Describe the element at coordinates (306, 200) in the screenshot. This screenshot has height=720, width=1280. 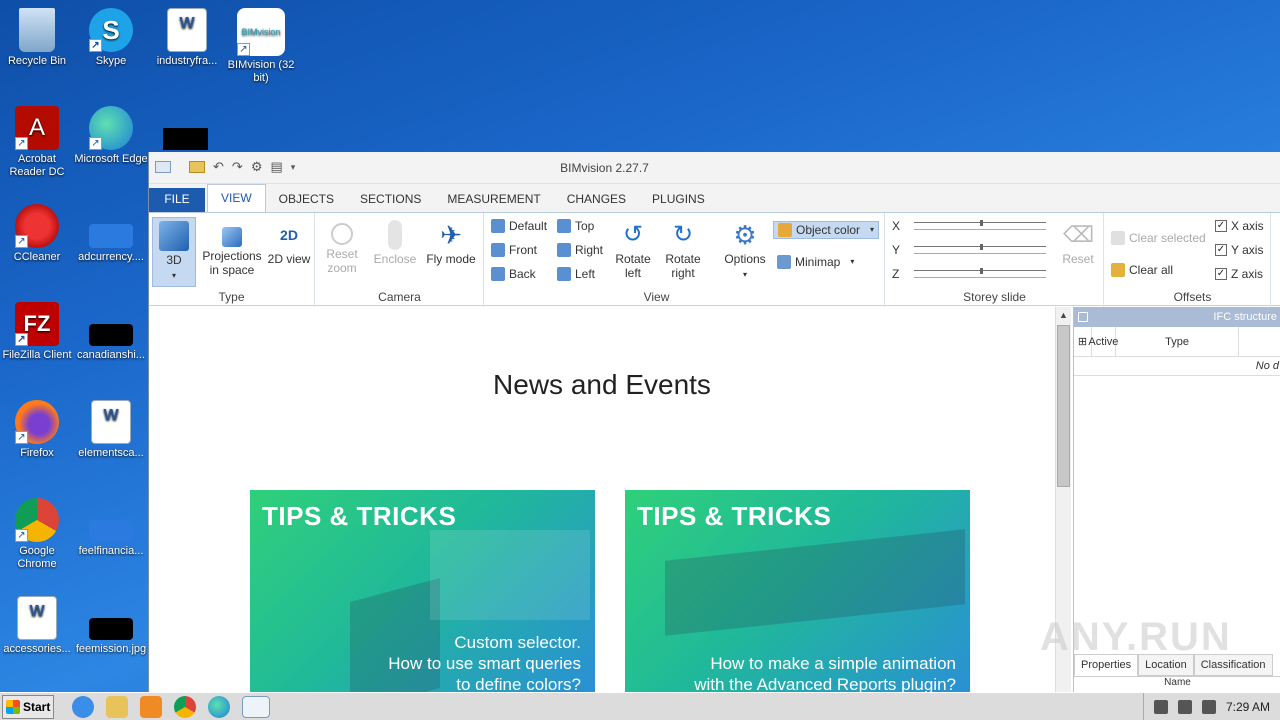
I see `tab-objects: OBJECTS` at that location.